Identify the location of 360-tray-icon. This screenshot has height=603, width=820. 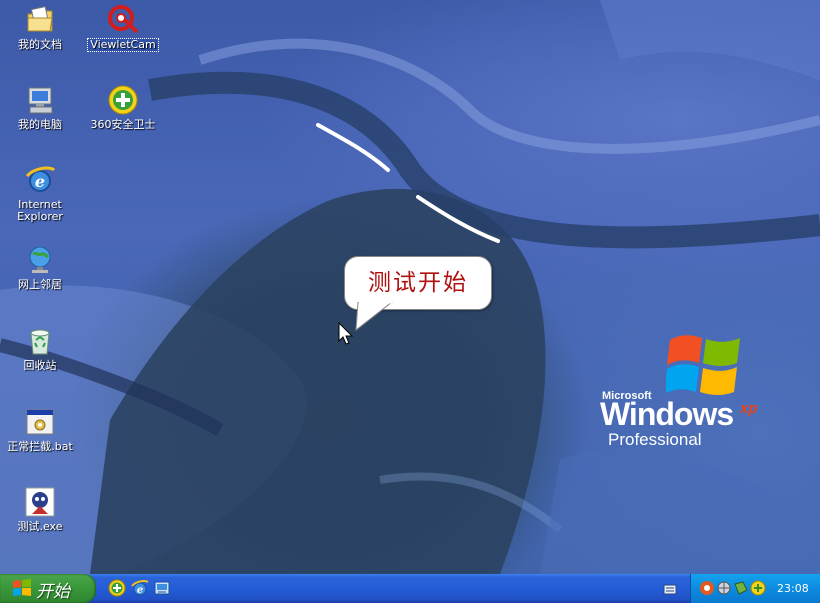
(758, 588).